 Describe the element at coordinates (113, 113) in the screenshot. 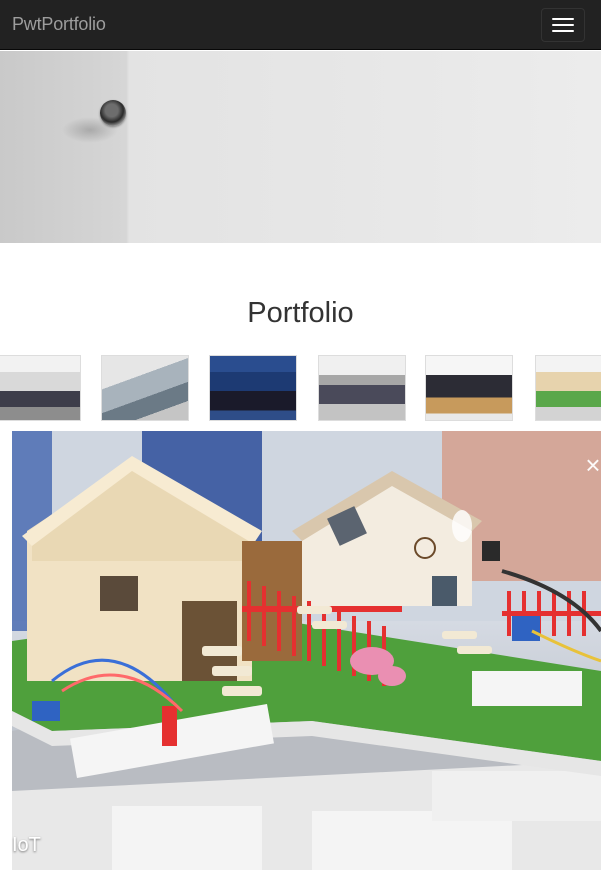

I see `wall-pin` at that location.